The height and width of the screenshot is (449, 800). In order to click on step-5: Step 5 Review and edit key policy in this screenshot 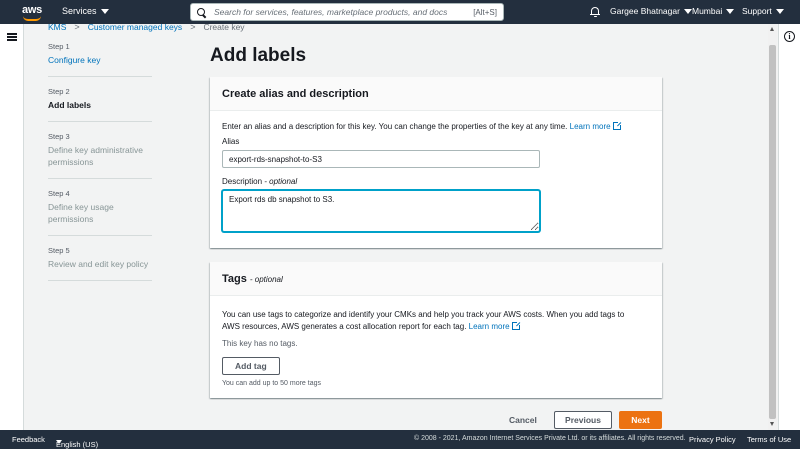, I will do `click(100, 263)`.